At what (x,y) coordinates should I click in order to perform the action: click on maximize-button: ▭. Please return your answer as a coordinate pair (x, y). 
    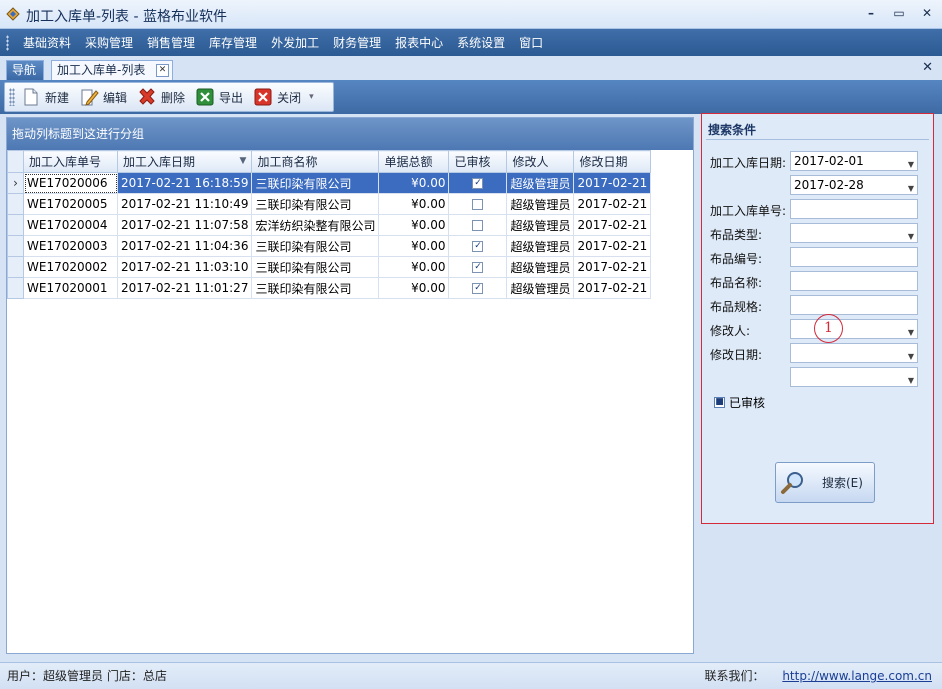
    Looking at the image, I should click on (899, 13).